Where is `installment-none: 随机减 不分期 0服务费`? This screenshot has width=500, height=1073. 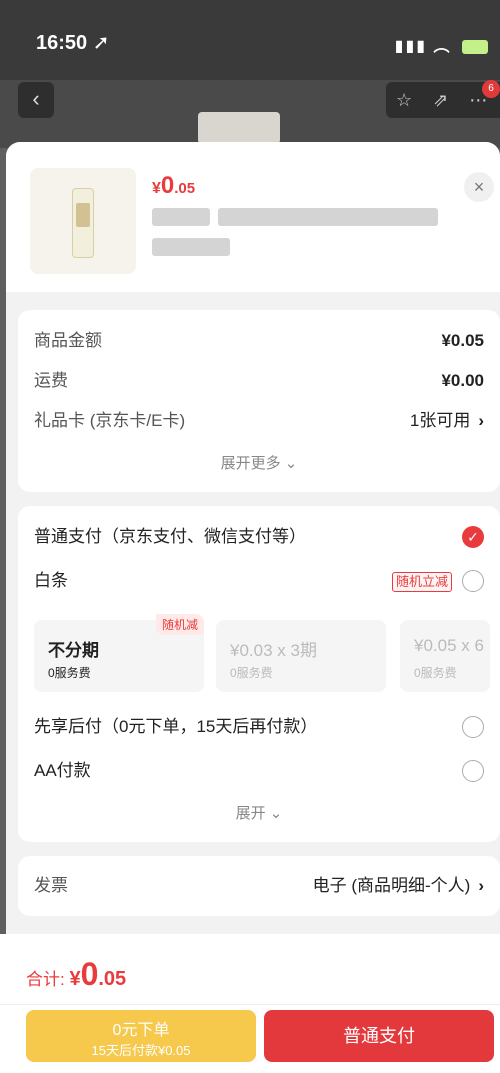
installment-none: 随机减 不分期 0服务费 is located at coordinates (119, 653).